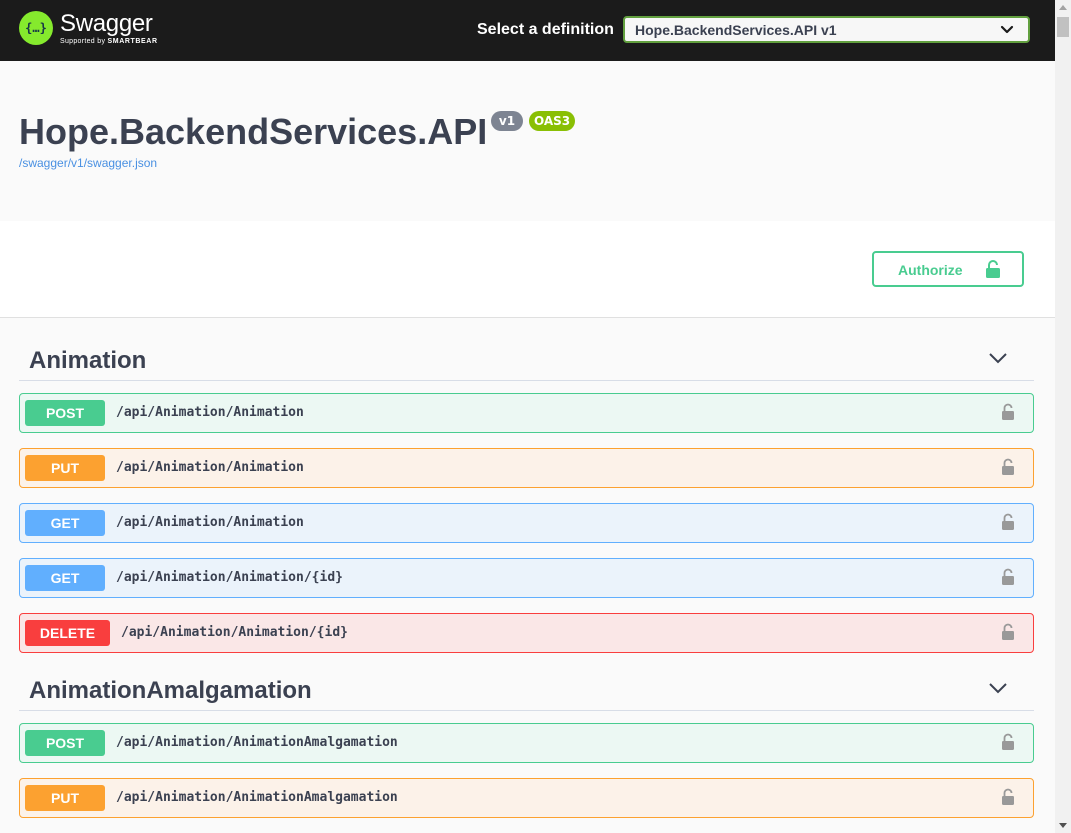  I want to click on authorize-label: Authorize, so click(930, 270).